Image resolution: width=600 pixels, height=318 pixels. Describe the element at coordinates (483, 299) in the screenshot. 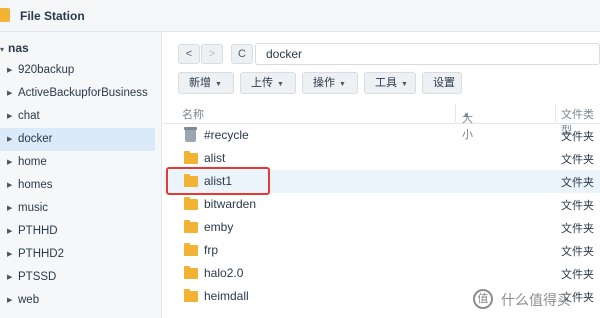

I see `watermark-logo-icon: 值` at that location.